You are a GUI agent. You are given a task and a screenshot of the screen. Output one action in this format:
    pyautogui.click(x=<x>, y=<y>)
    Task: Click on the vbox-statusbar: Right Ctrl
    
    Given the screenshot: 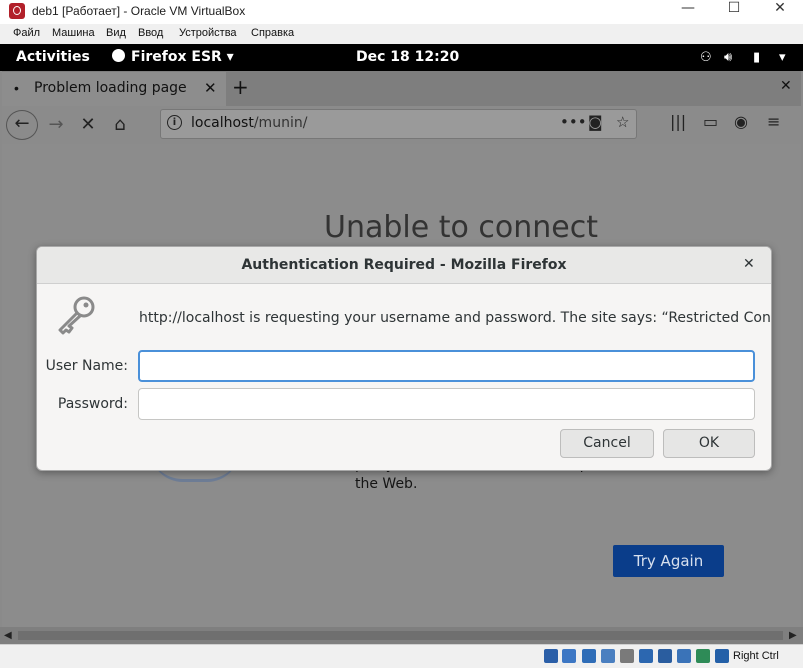 What is the action you would take?
    pyautogui.click(x=401, y=656)
    